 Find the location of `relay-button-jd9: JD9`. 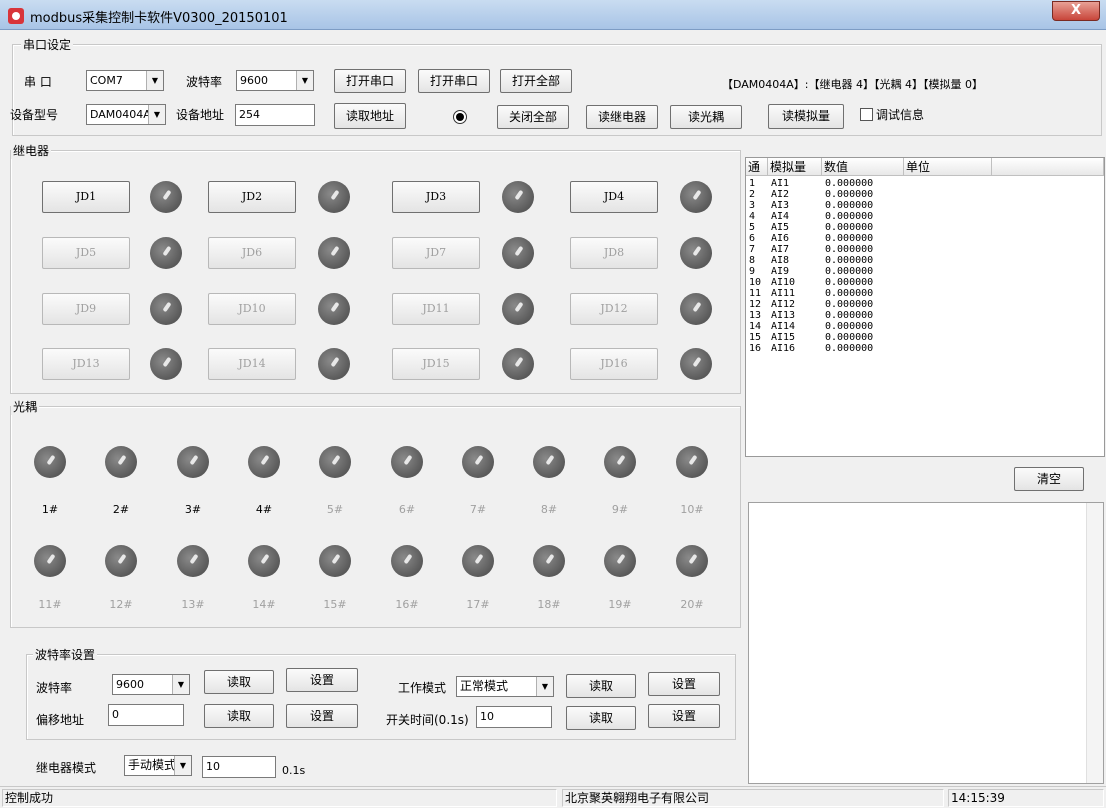

relay-button-jd9: JD9 is located at coordinates (86, 309).